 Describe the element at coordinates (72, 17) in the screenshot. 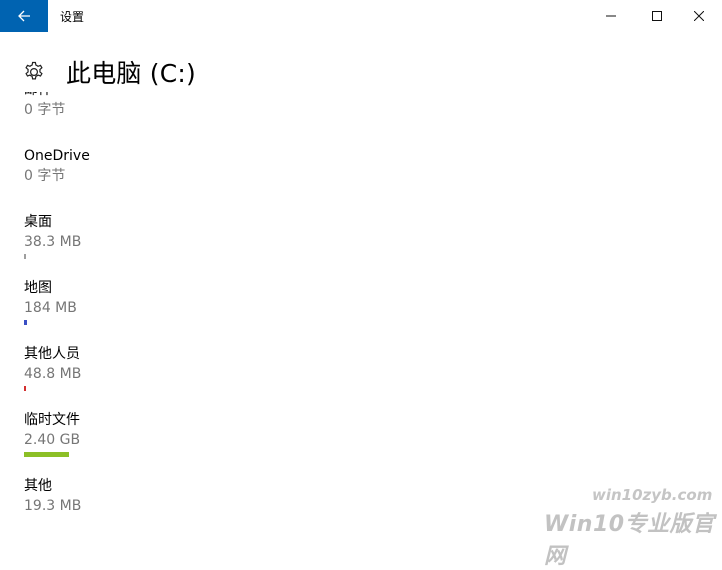

I see `app-title: 设置` at that location.